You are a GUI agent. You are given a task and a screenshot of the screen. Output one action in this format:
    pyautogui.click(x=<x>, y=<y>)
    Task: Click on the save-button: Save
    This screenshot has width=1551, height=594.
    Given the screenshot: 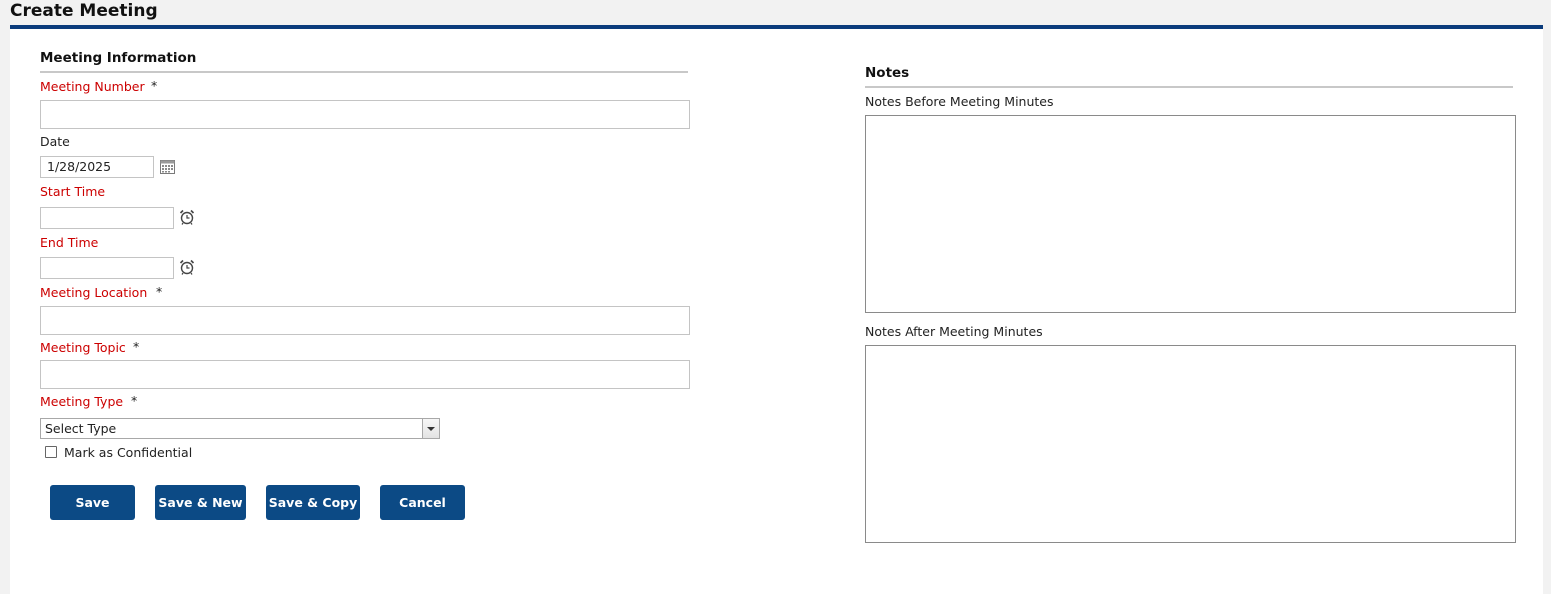 What is the action you would take?
    pyautogui.click(x=92, y=502)
    